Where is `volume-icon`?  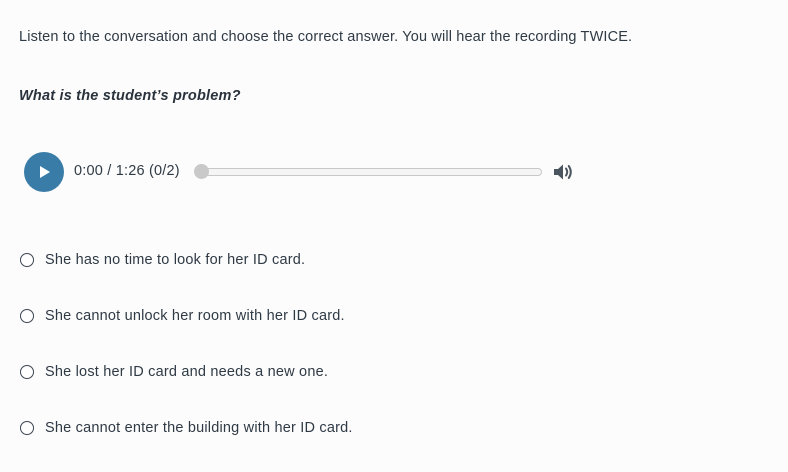 volume-icon is located at coordinates (563, 172).